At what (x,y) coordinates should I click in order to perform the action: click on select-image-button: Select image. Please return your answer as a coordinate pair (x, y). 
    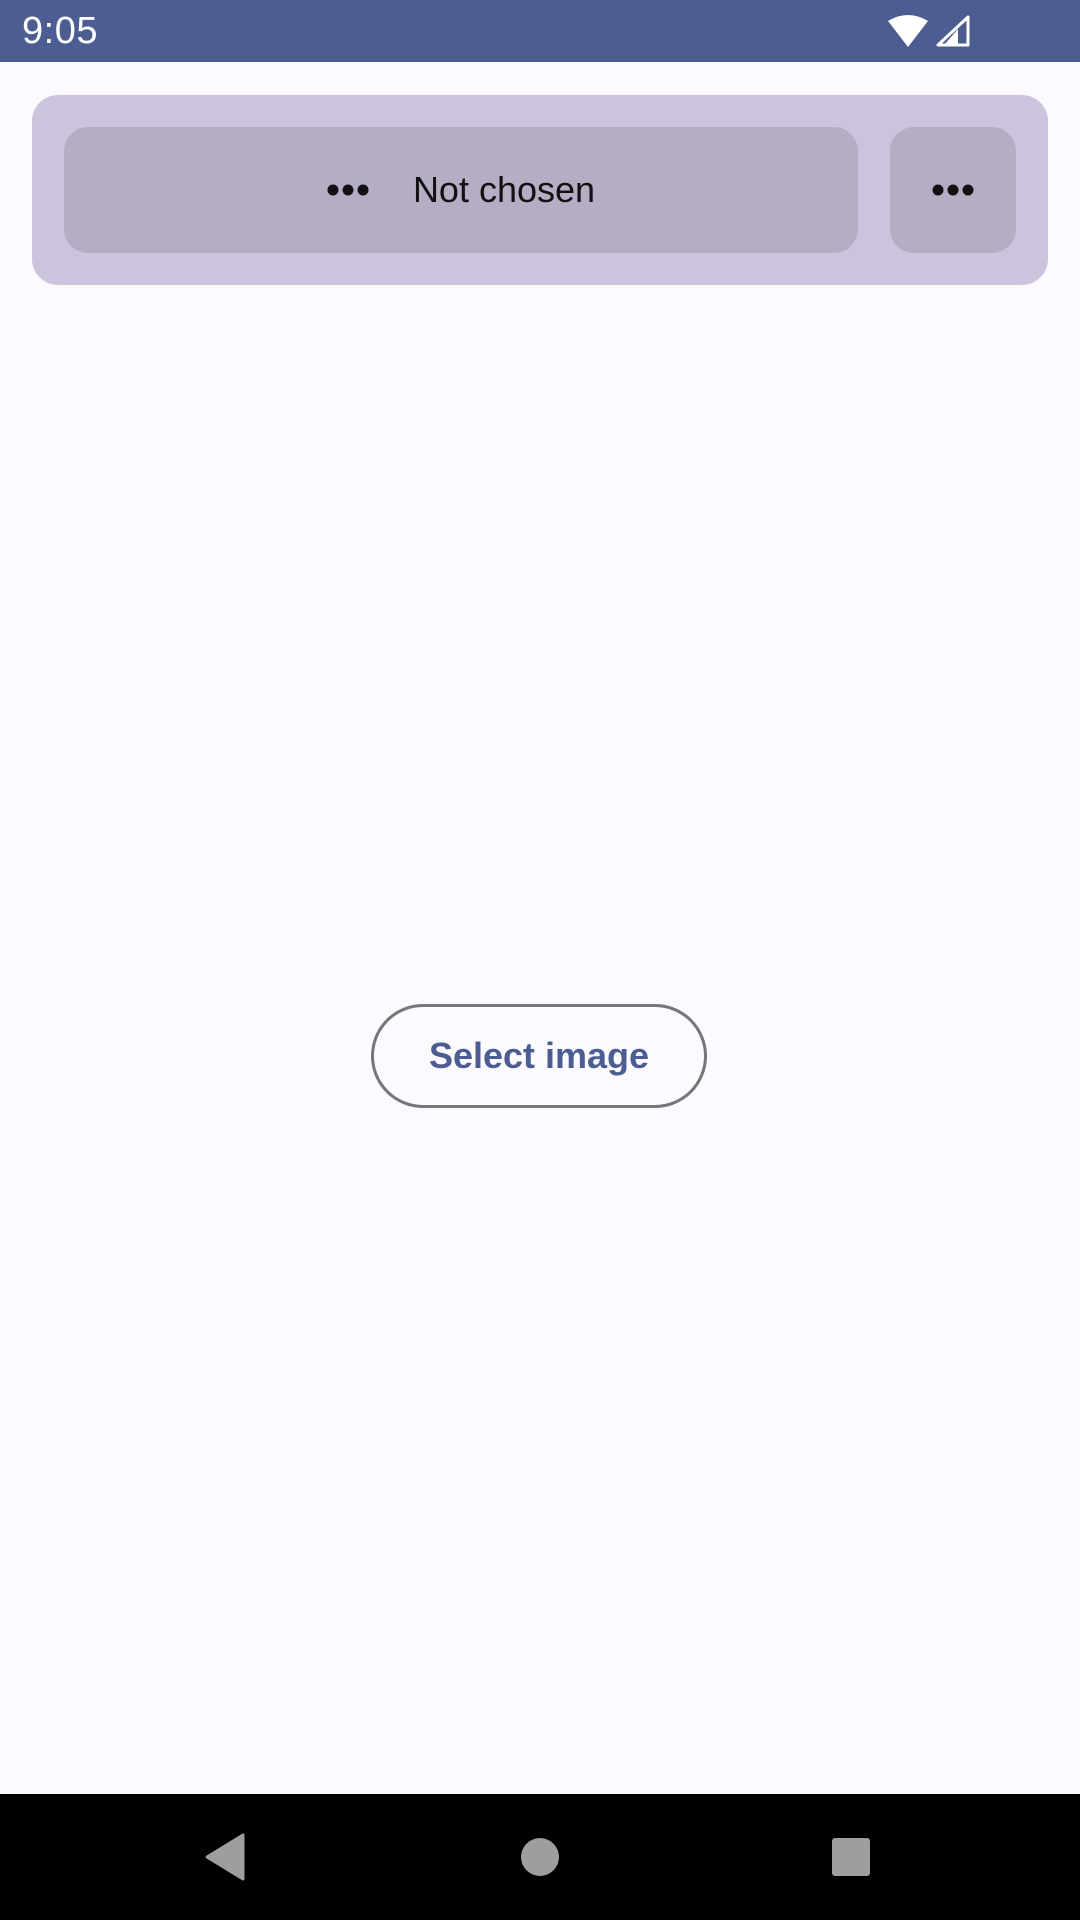
    Looking at the image, I should click on (539, 1056).